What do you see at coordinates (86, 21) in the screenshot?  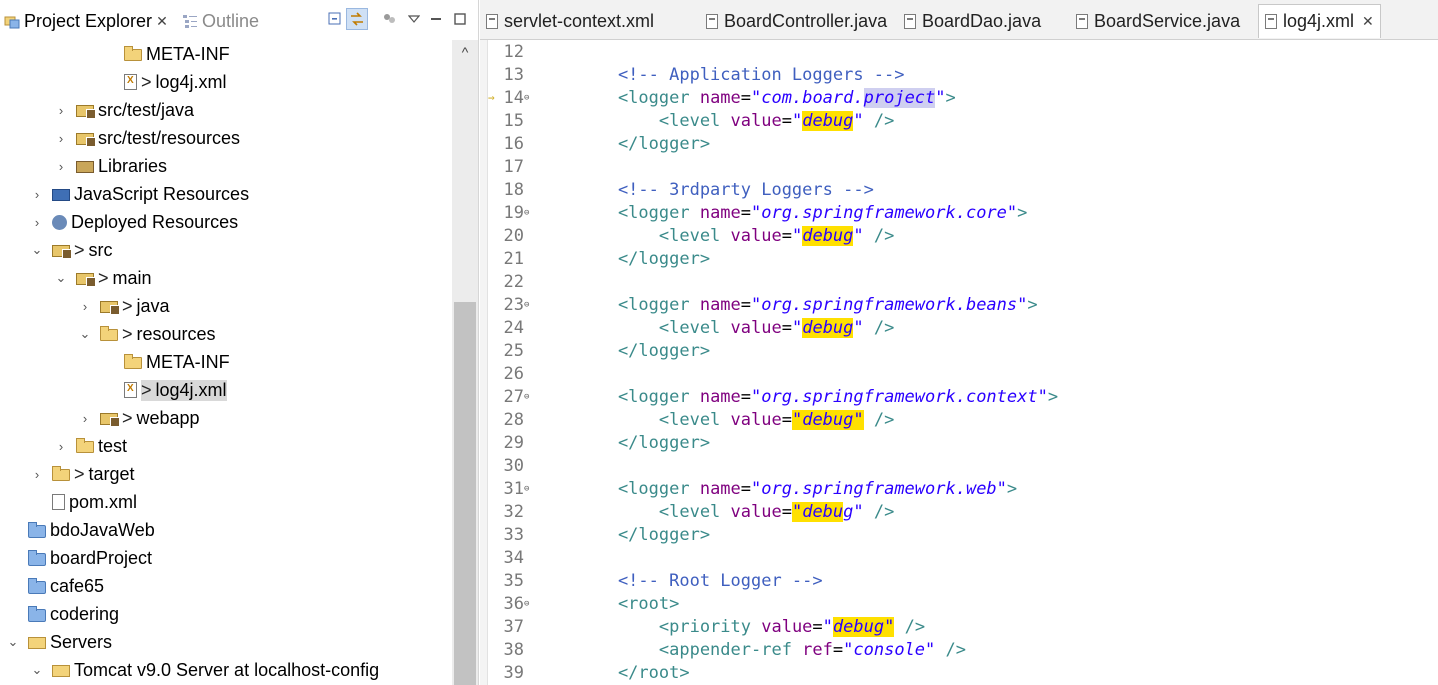 I see `tab-project-explorer: Project Explorer ✕` at bounding box center [86, 21].